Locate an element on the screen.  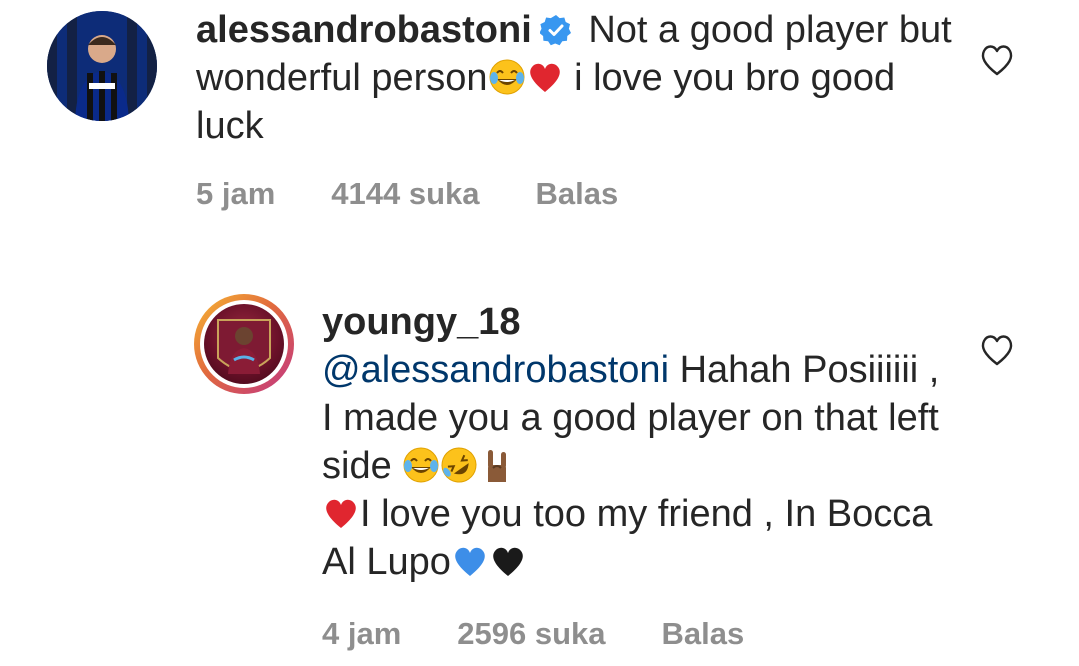
verified-badge-icon is located at coordinates (555, 30).